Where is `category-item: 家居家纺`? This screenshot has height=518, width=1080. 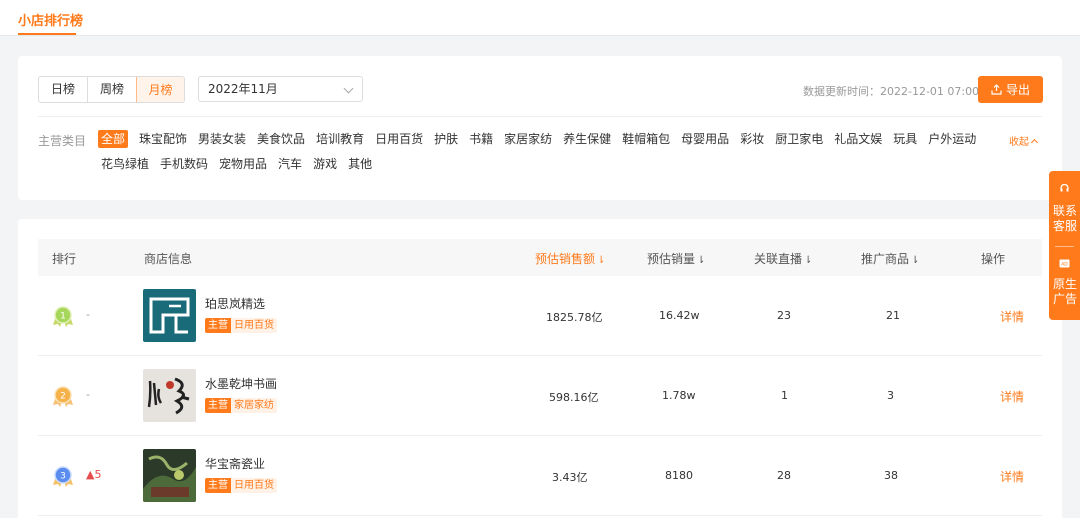 category-item: 家居家纺 is located at coordinates (528, 139).